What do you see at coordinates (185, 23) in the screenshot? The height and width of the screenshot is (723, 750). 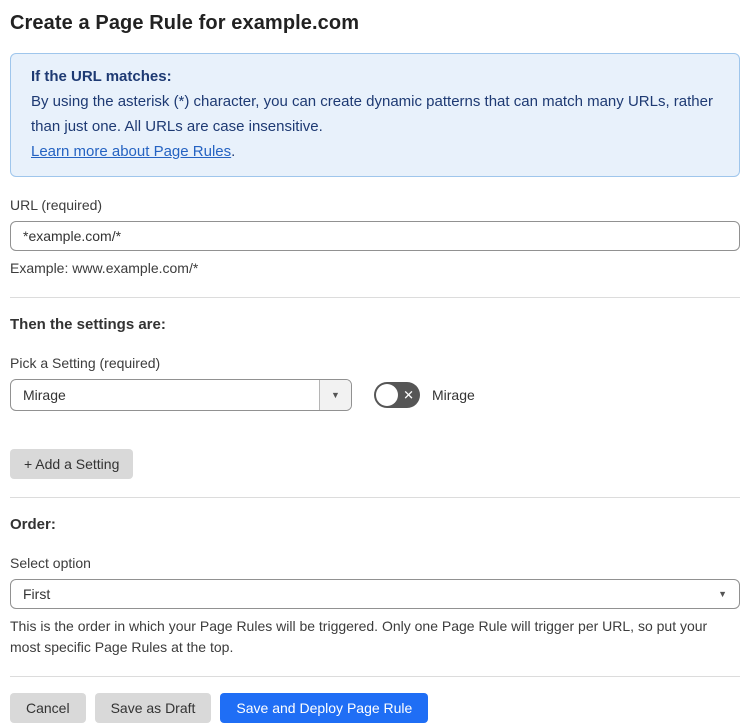 I see `page-title: Create a Page Rule for example.com` at bounding box center [185, 23].